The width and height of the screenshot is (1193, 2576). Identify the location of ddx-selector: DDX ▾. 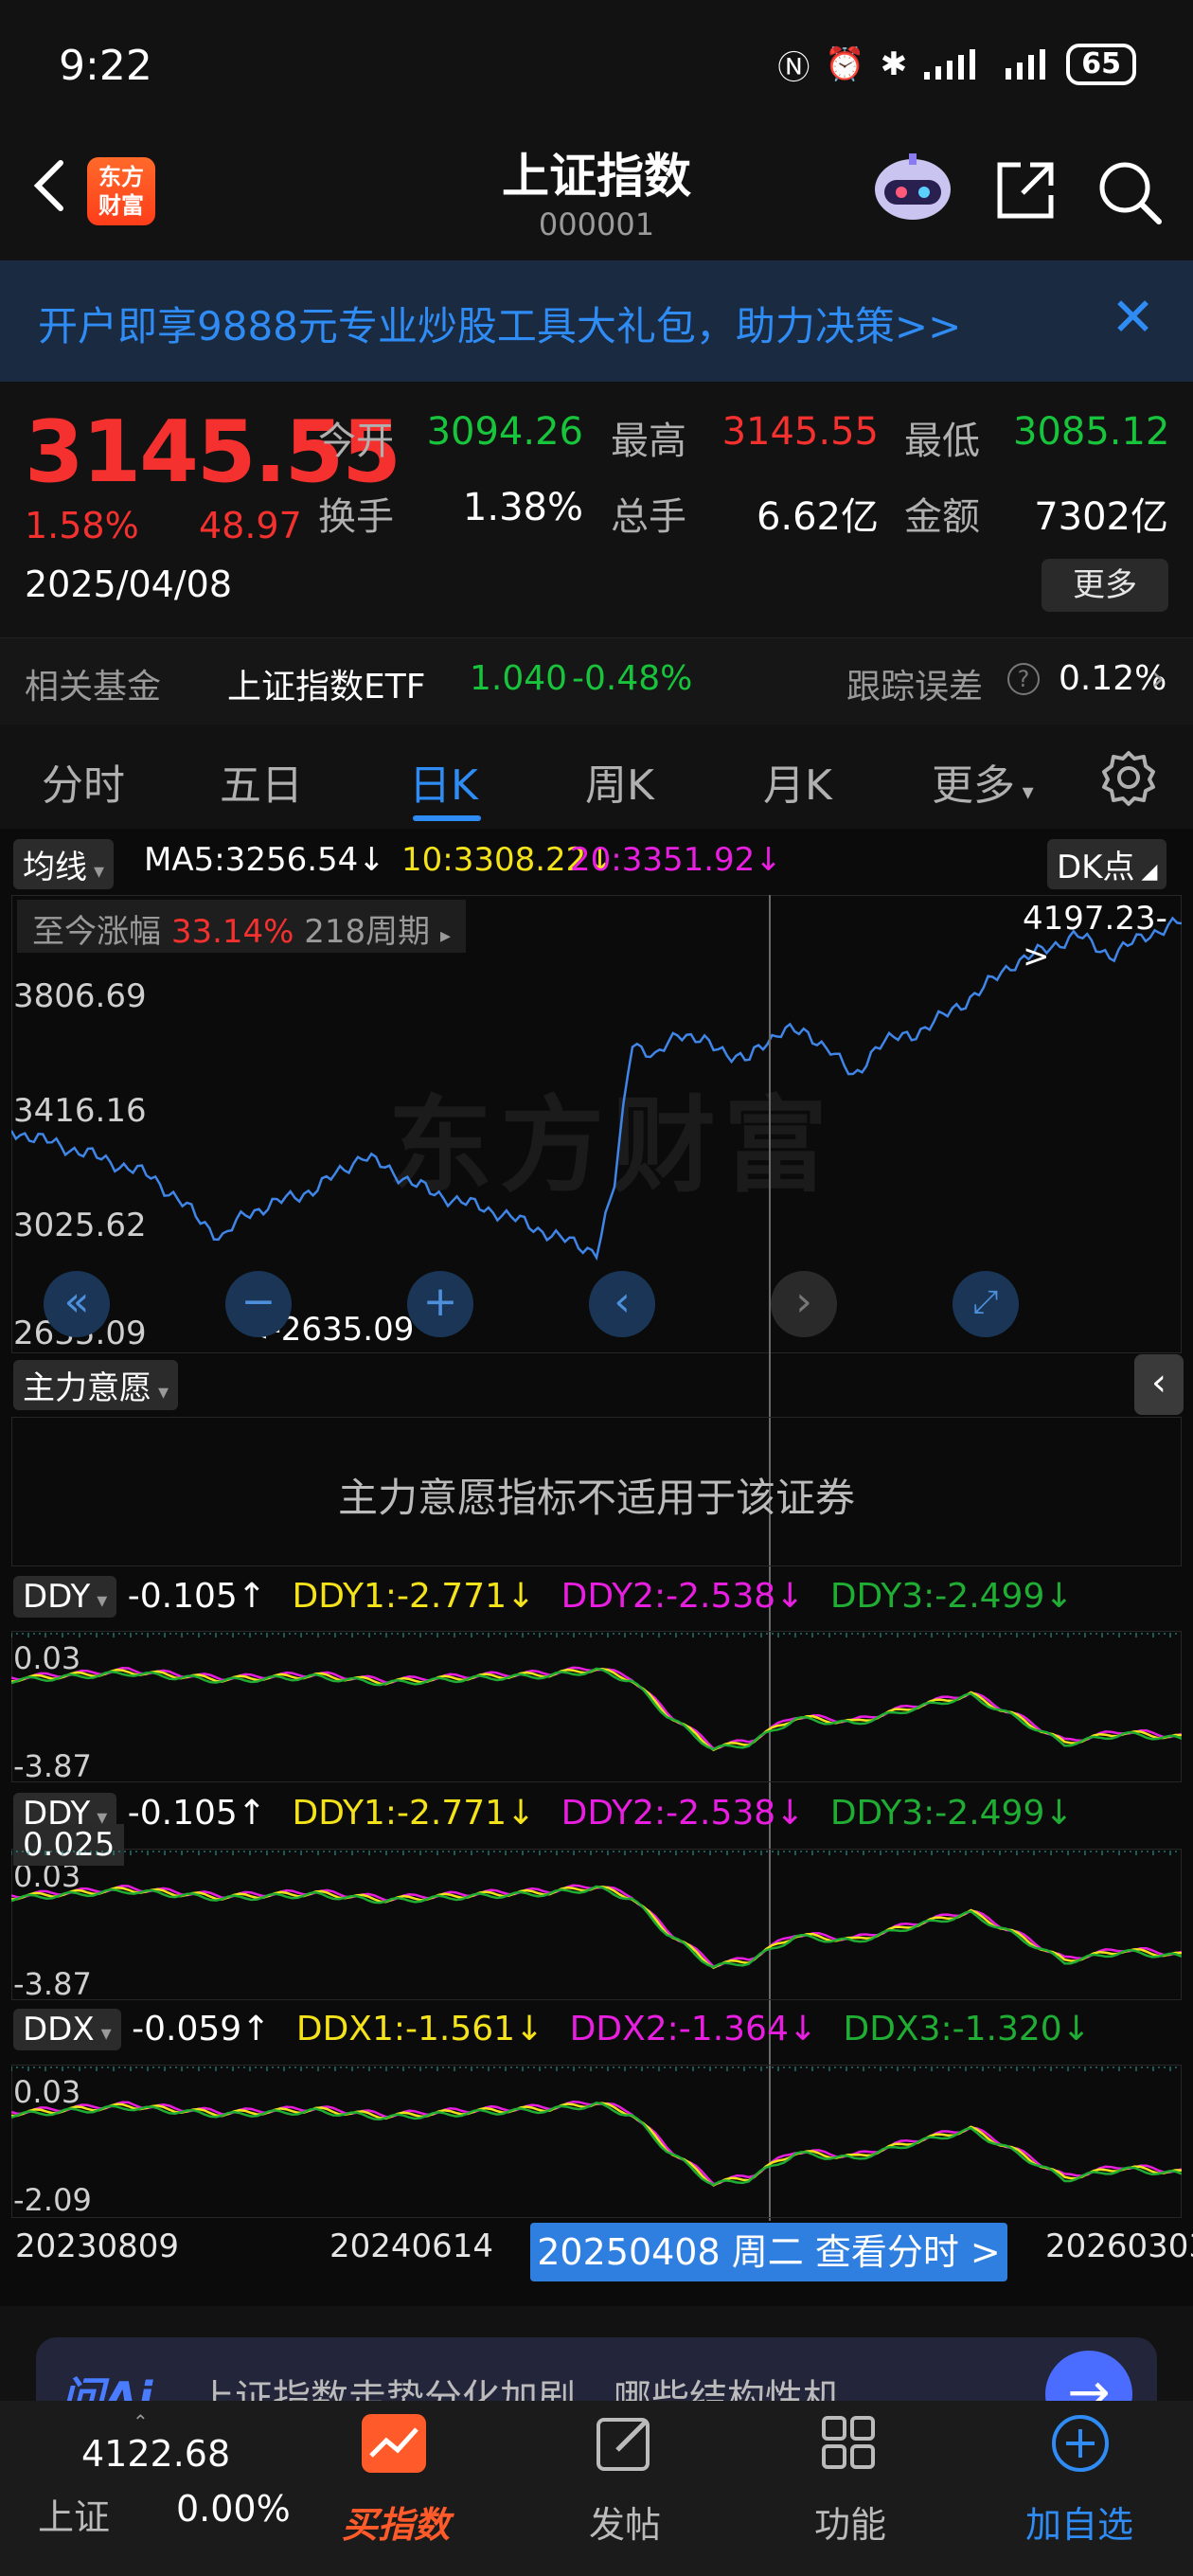
(67, 2029).